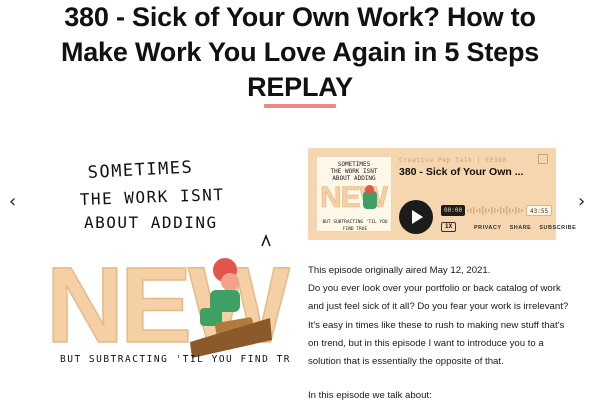  I want to click on cover-caption: BUT SUBTRACTING 'TIL YOU FIND TRUE, so click(355, 226).